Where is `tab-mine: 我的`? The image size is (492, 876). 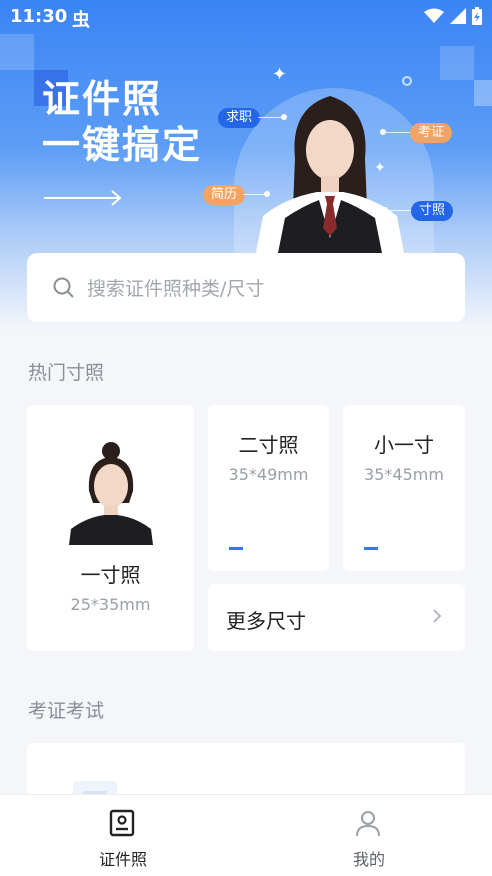 tab-mine: 我的 is located at coordinates (369, 835).